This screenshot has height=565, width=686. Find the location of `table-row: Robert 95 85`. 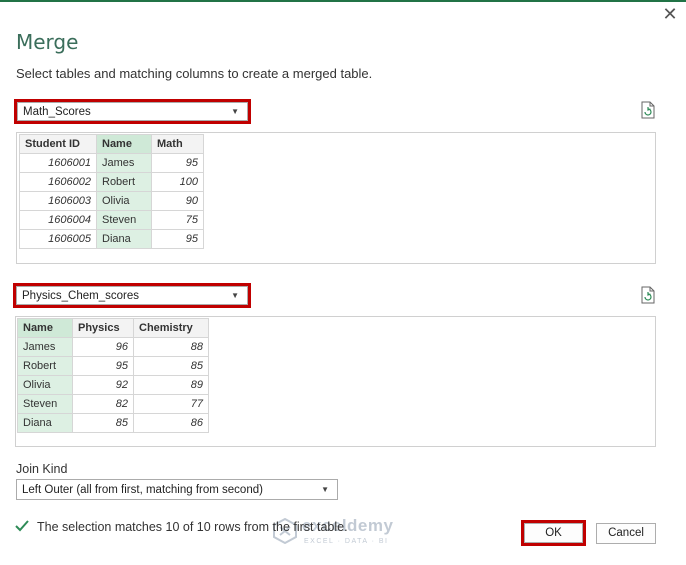

table-row: Robert 95 85 is located at coordinates (113, 366).